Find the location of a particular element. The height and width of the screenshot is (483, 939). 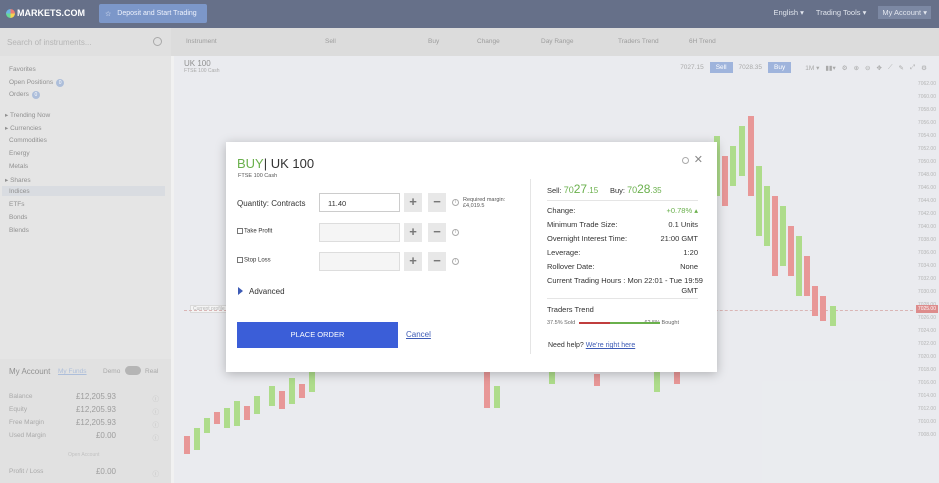

required-margin: Required margin: £4,019.5 is located at coordinates (484, 203).